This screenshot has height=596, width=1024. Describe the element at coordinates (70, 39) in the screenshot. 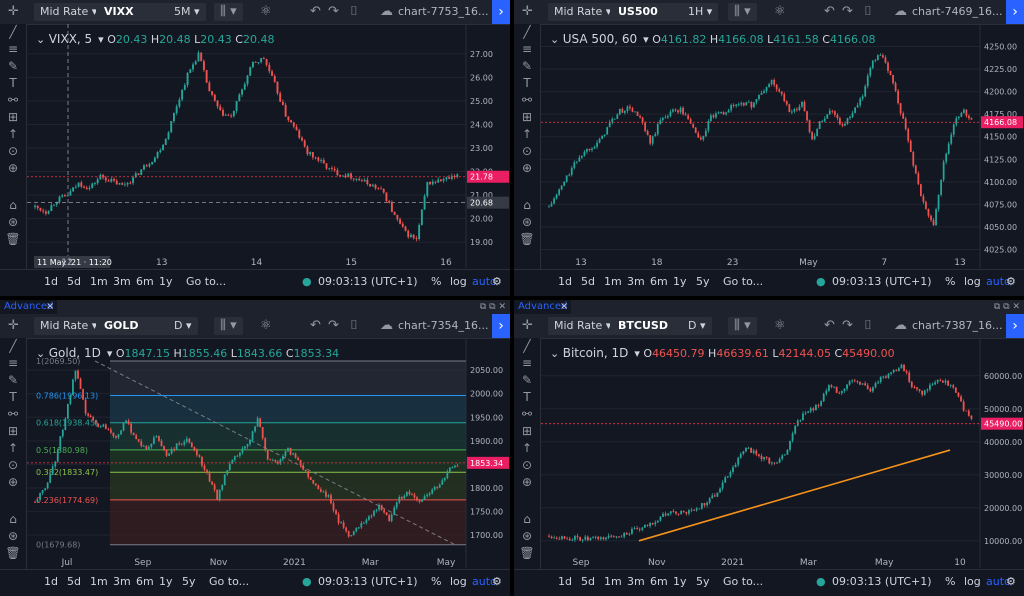

I see `legend-title: VIXX, 5` at that location.